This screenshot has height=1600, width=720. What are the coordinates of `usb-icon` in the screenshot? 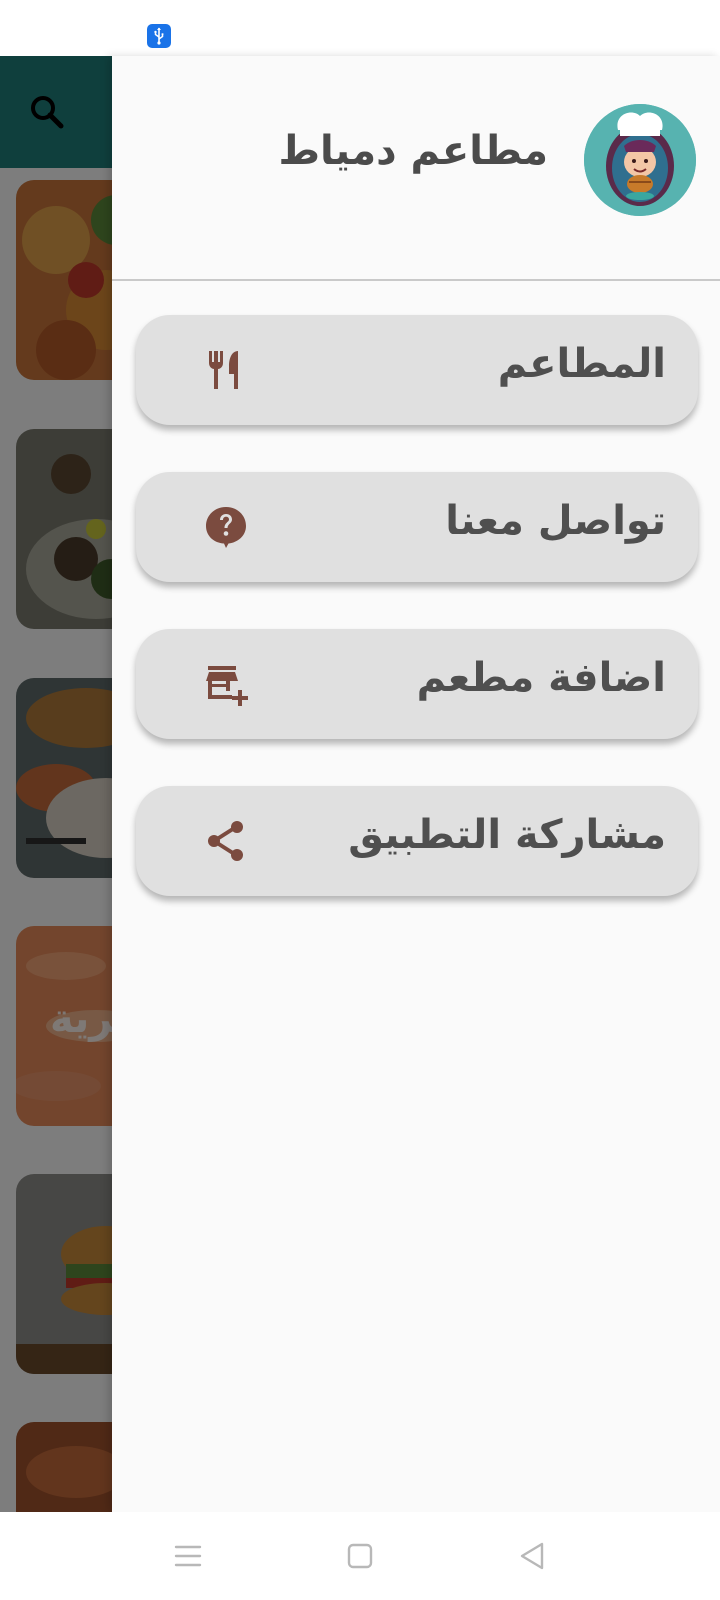 It's located at (159, 36).